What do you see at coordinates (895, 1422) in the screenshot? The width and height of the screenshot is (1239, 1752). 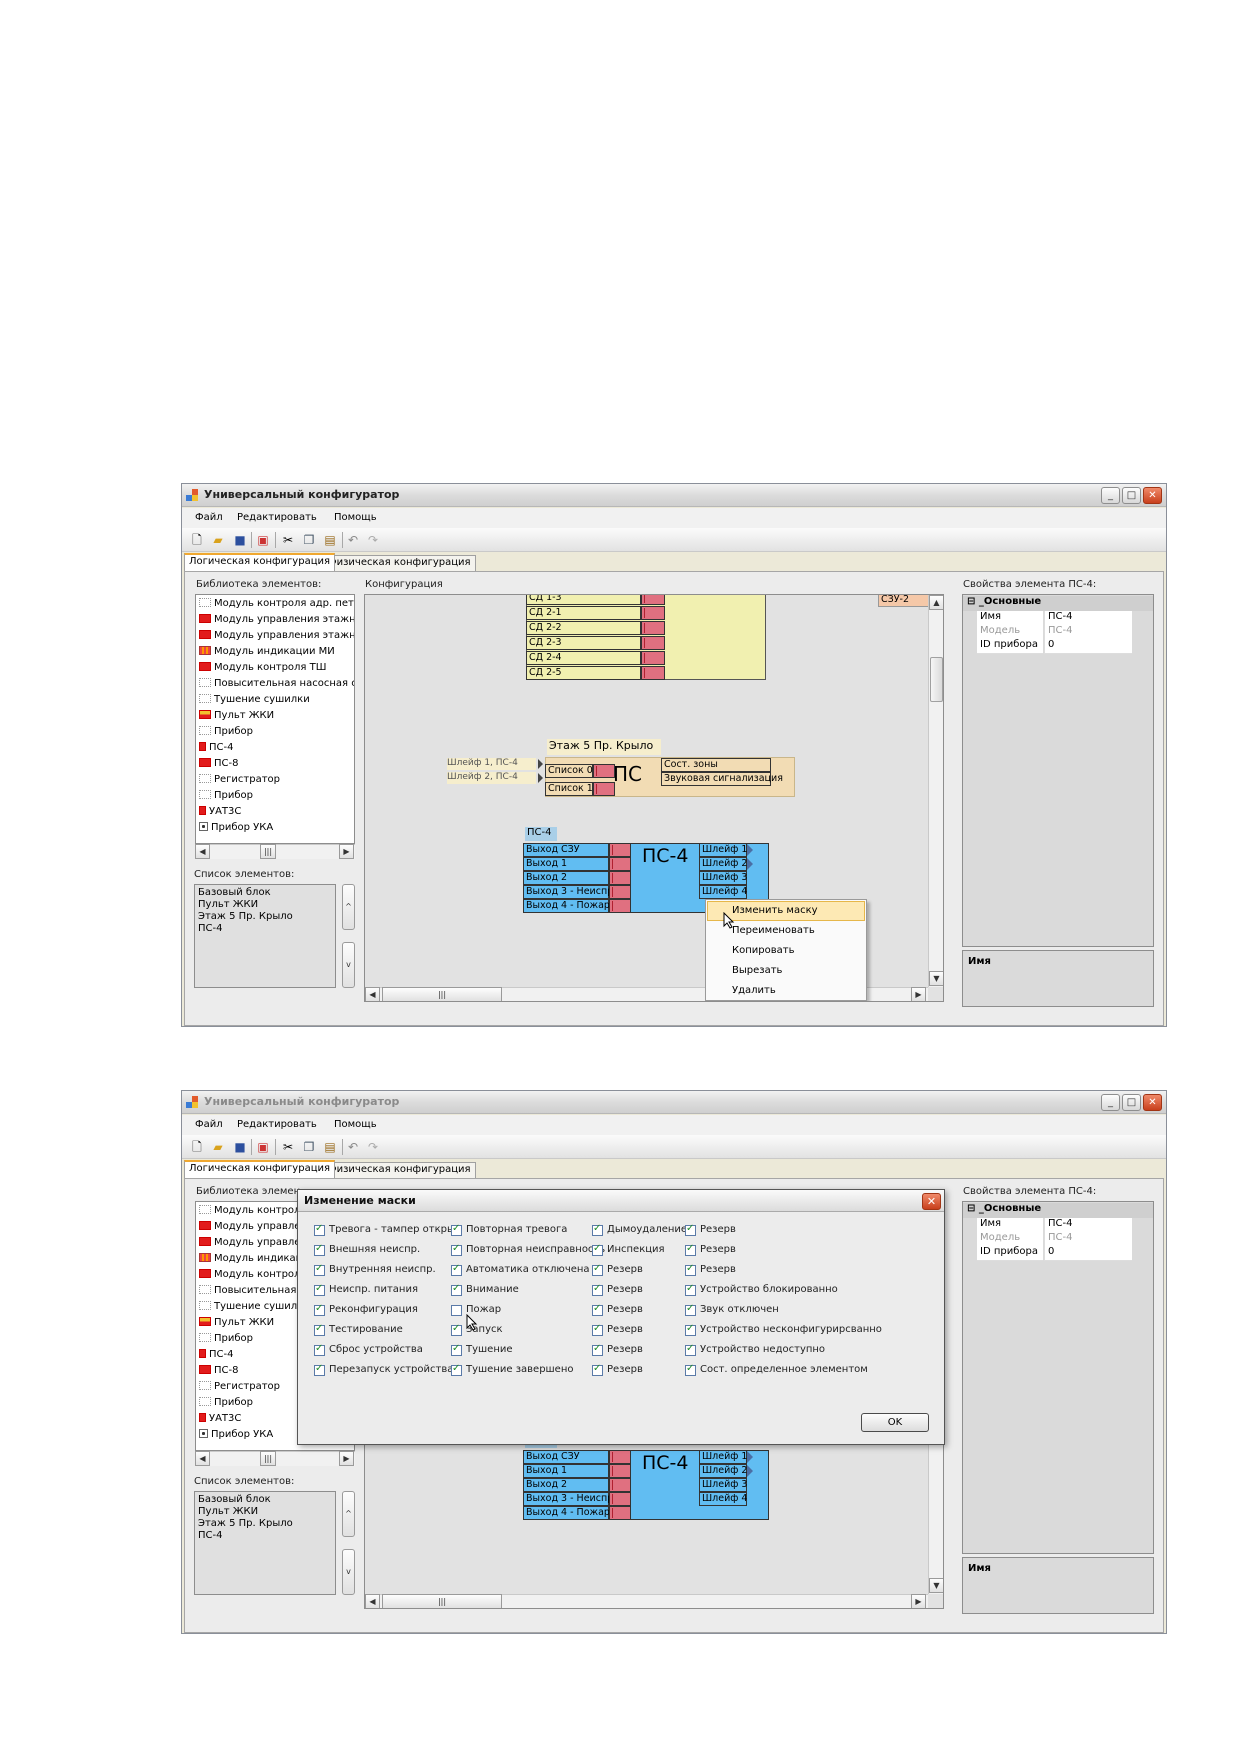 I see `ok-button: OK` at bounding box center [895, 1422].